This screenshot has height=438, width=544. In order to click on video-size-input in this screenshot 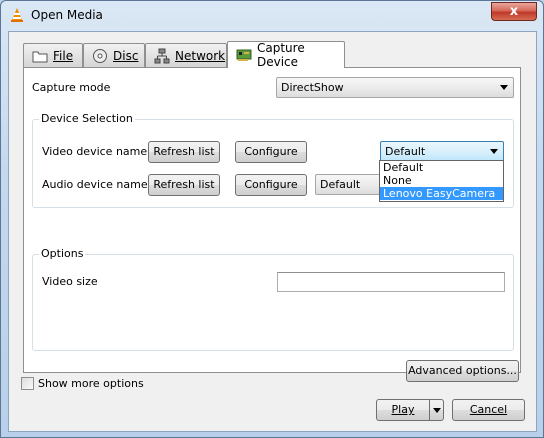, I will do `click(391, 282)`.